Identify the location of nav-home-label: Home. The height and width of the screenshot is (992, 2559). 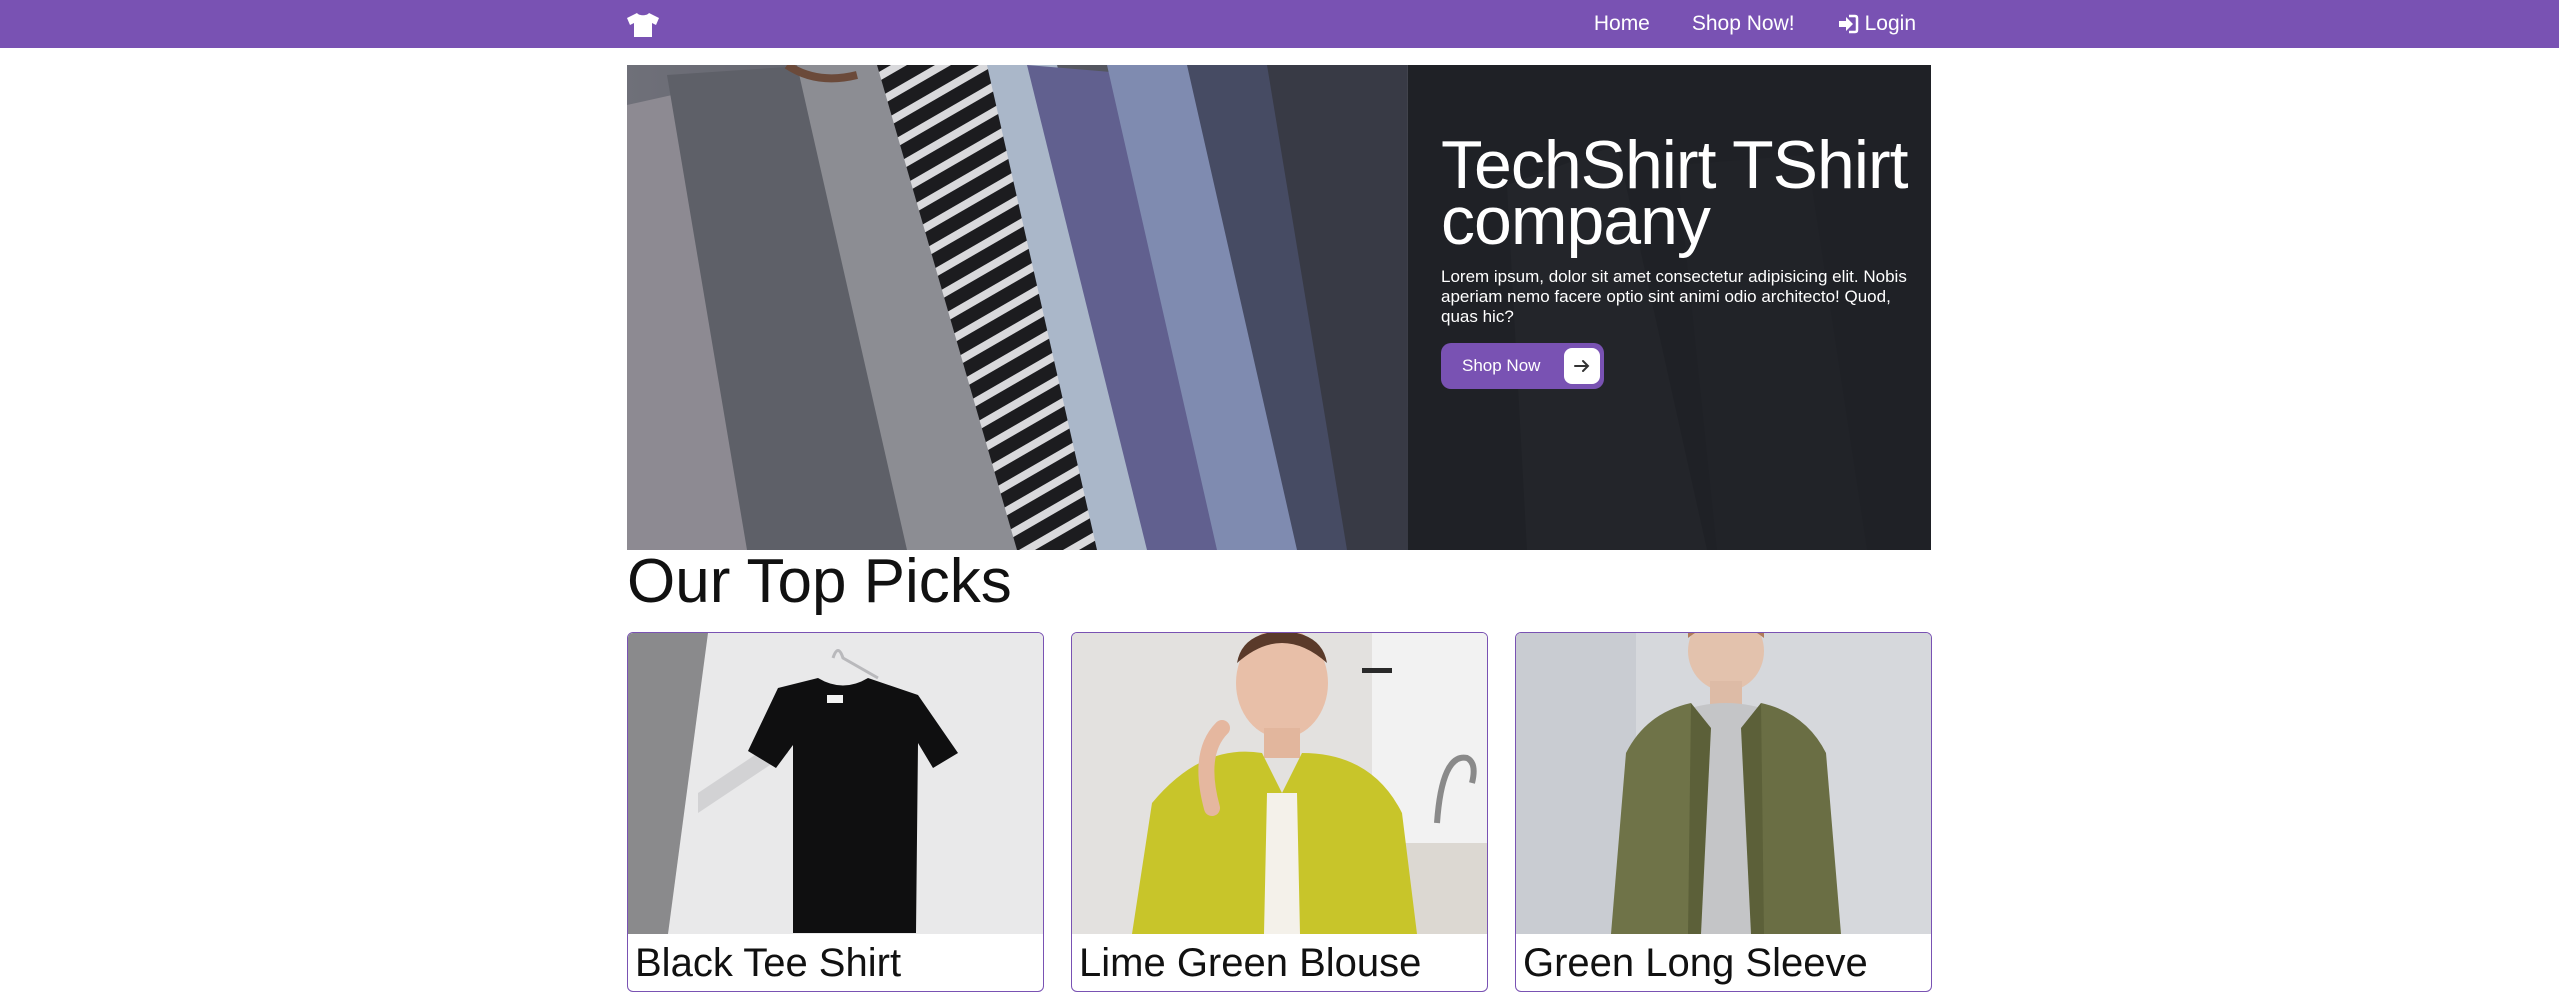
(1621, 23).